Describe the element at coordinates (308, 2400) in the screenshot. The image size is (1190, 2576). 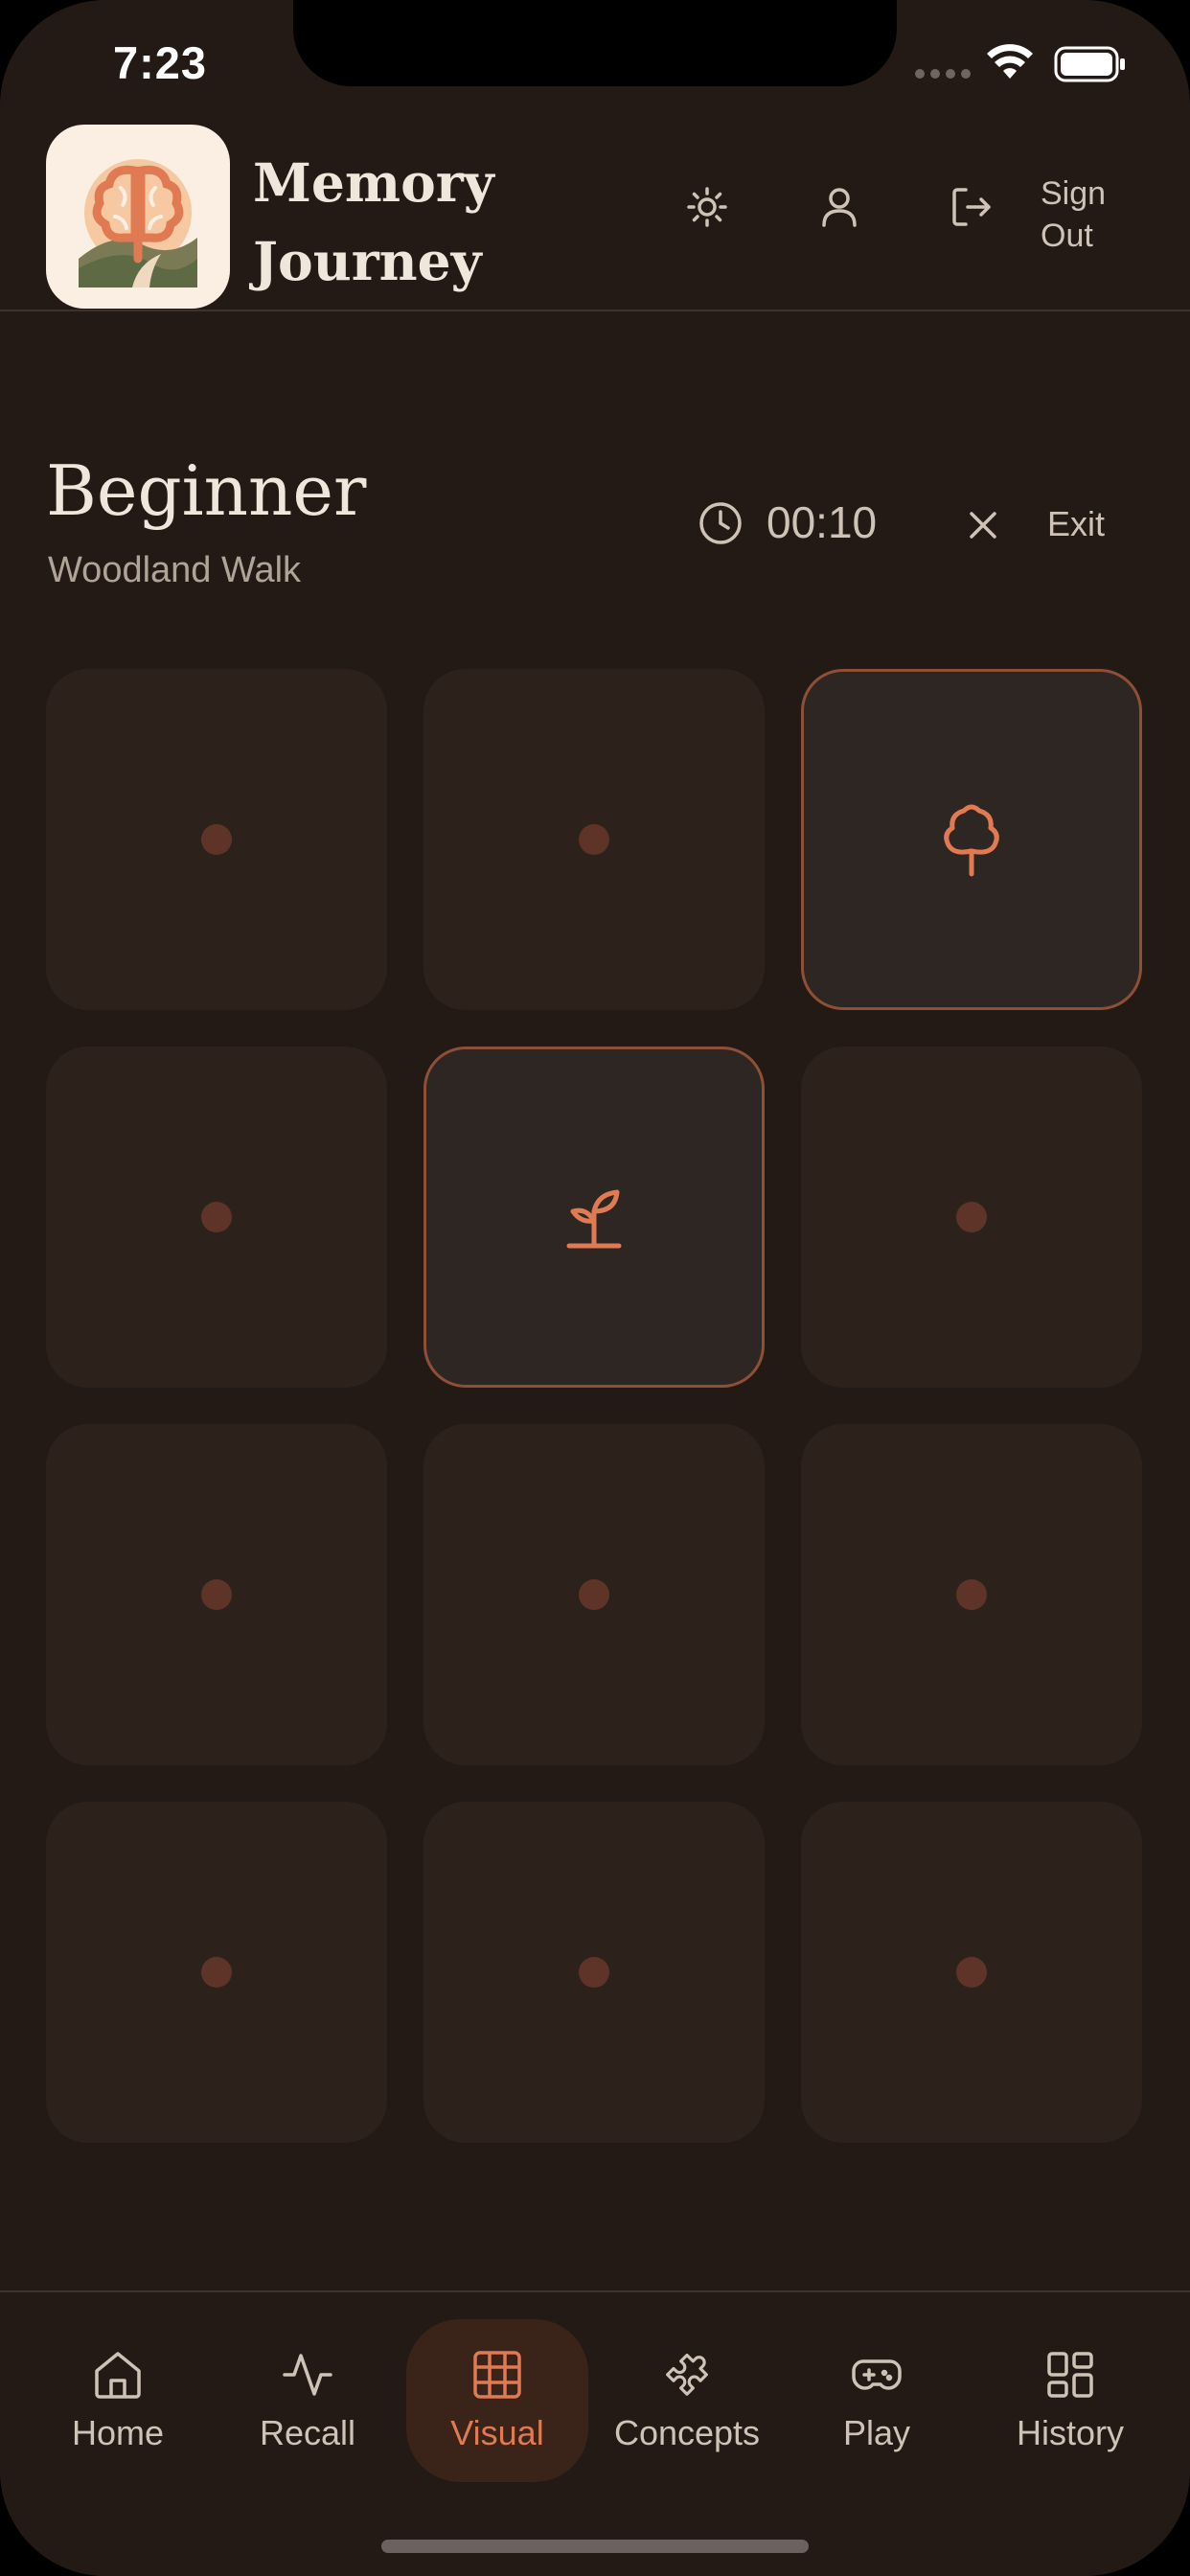
I see `nav-item-recall: Recall` at that location.